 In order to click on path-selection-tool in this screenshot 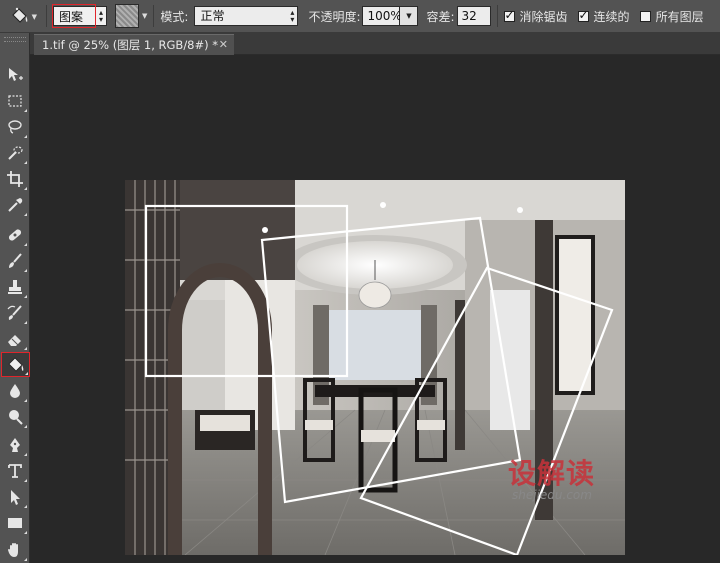, I will do `click(15, 497)`.